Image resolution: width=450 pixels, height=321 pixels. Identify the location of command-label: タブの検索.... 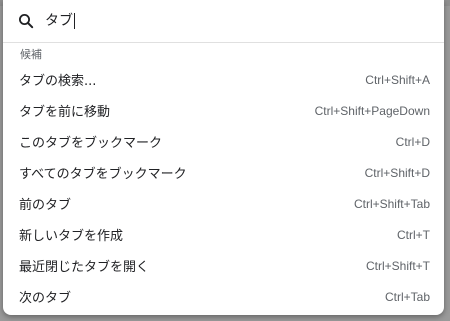
(58, 81).